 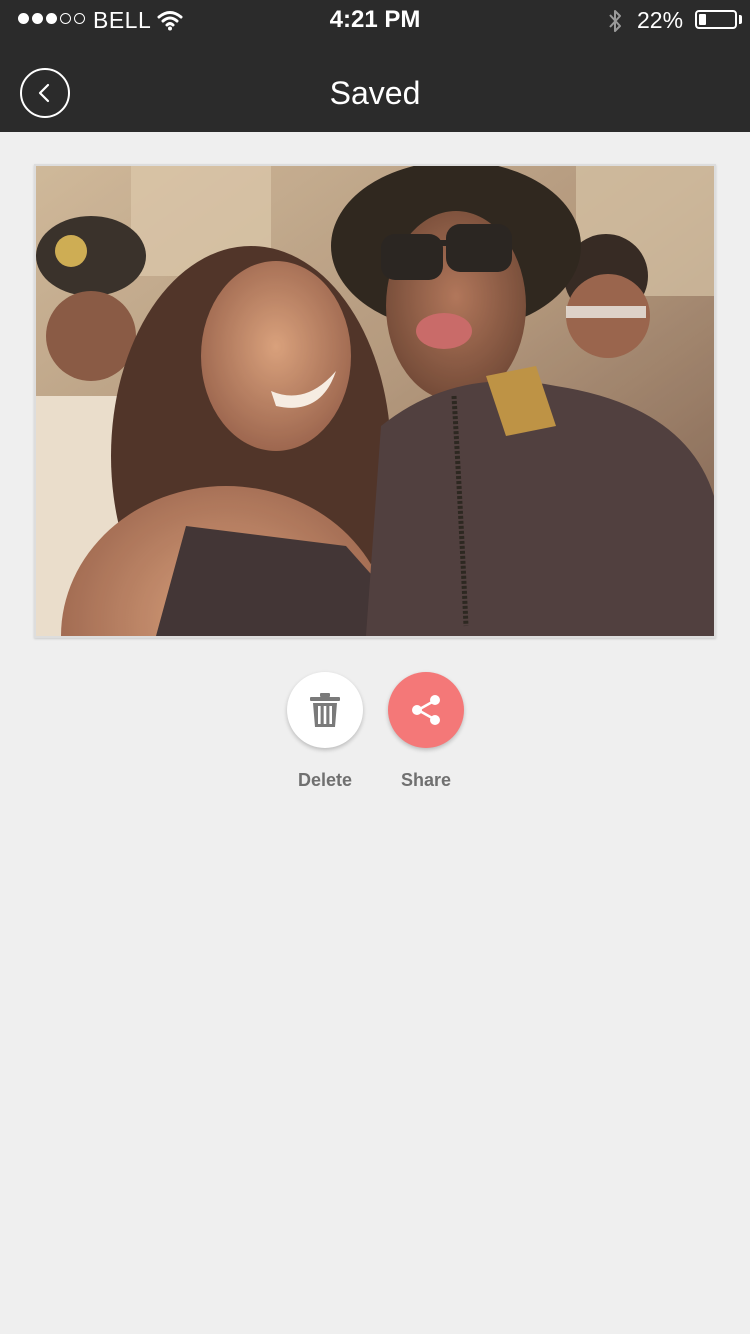 What do you see at coordinates (375, 20) in the screenshot?
I see `status-bar: BELL 4:21 PM 22%` at bounding box center [375, 20].